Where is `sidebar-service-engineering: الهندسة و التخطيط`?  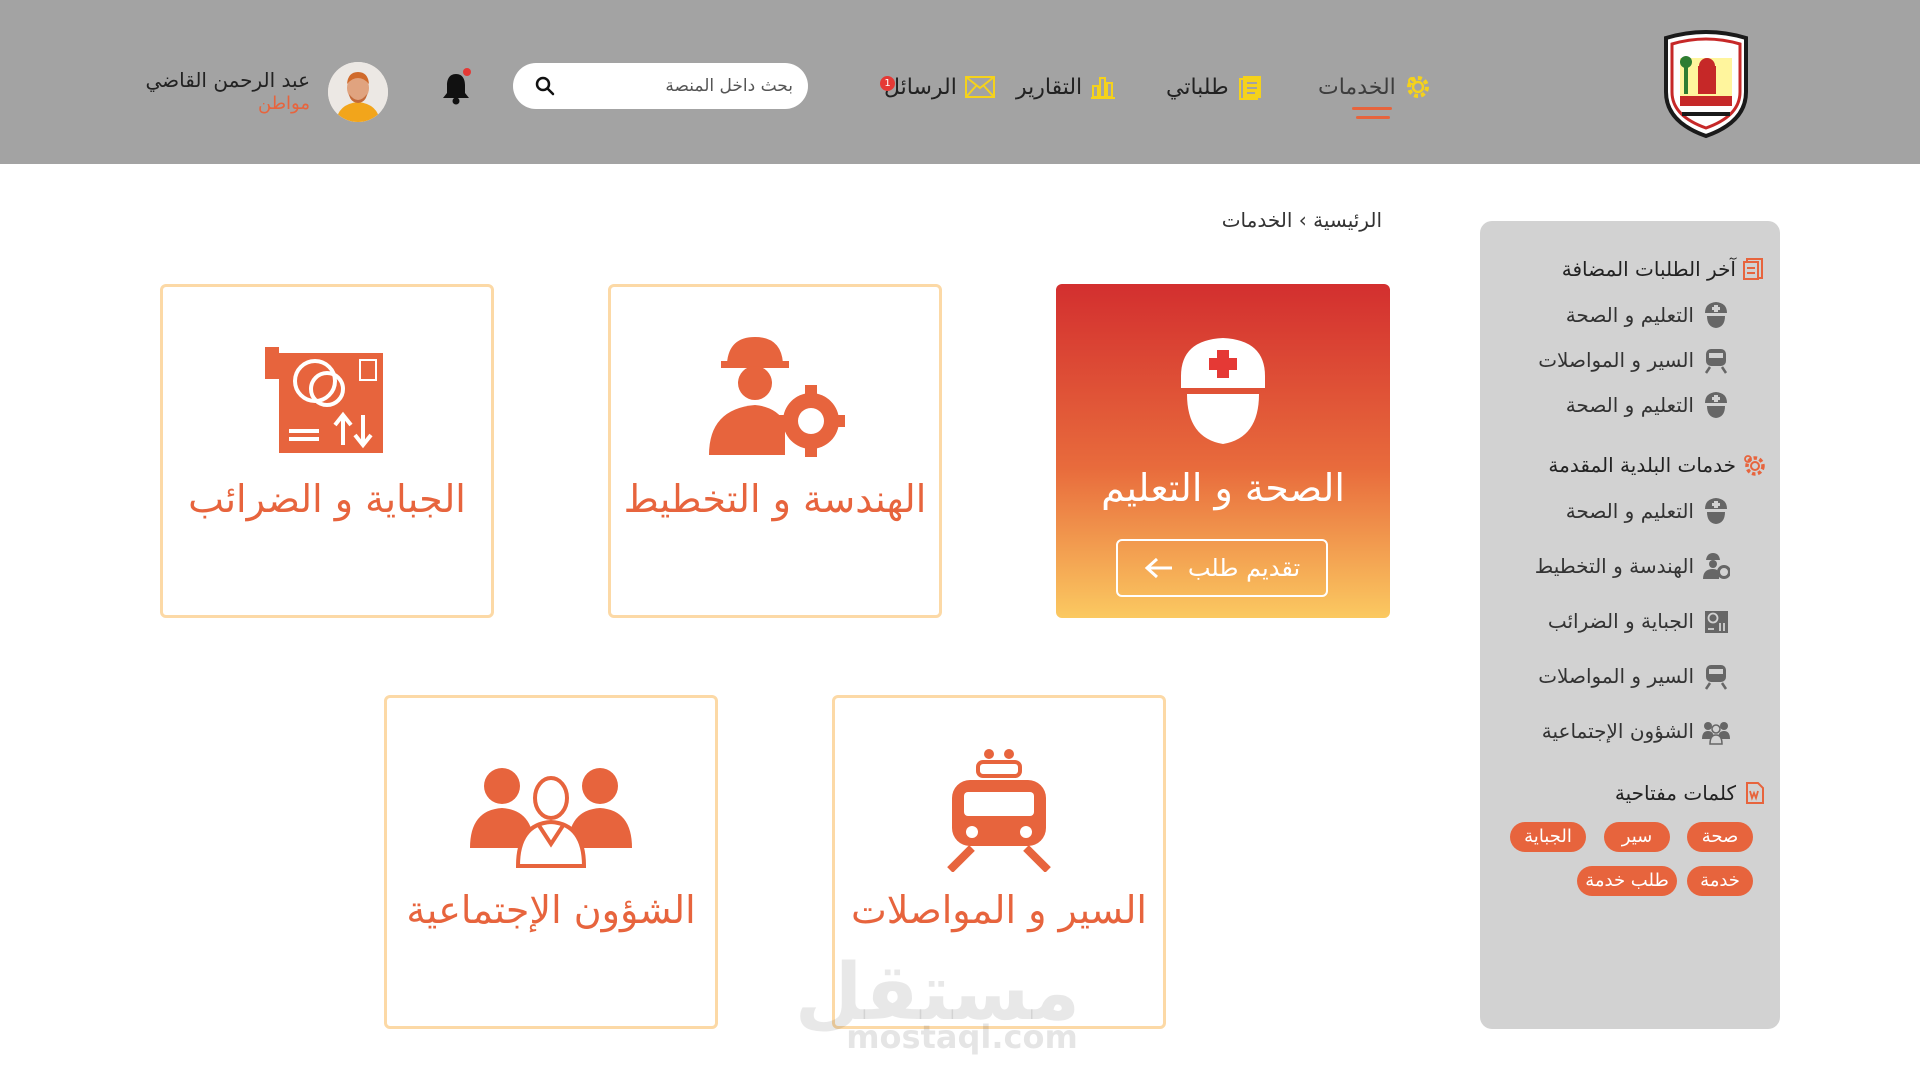
sidebar-service-engineering: الهندسة و التخطيط is located at coordinates (1632, 566).